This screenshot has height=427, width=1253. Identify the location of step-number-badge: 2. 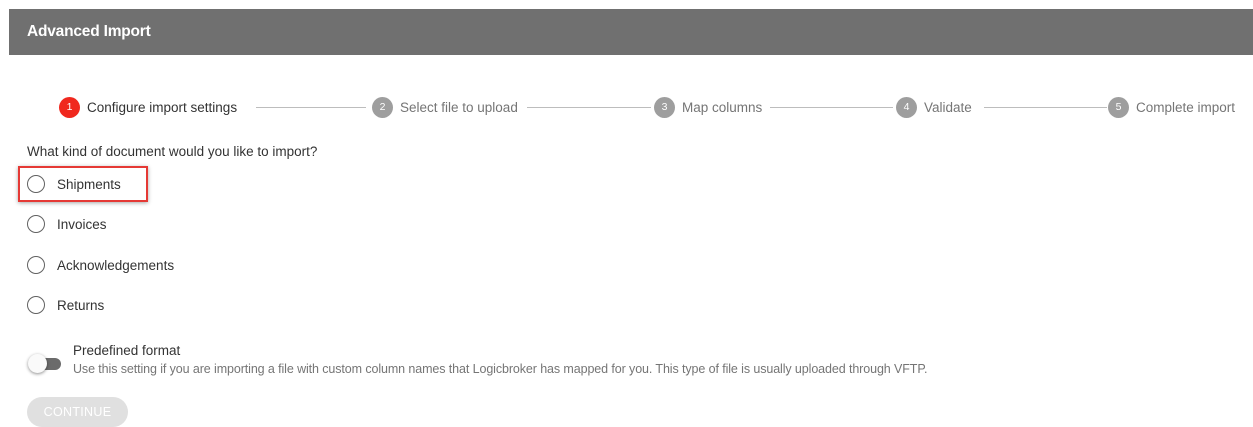
(382, 107).